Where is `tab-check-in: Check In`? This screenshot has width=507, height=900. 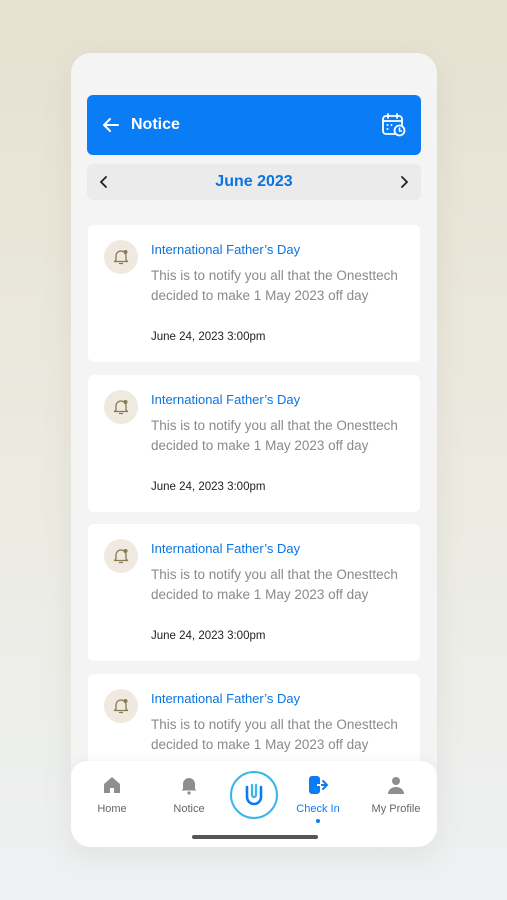 tab-check-in: Check In is located at coordinates (318, 799).